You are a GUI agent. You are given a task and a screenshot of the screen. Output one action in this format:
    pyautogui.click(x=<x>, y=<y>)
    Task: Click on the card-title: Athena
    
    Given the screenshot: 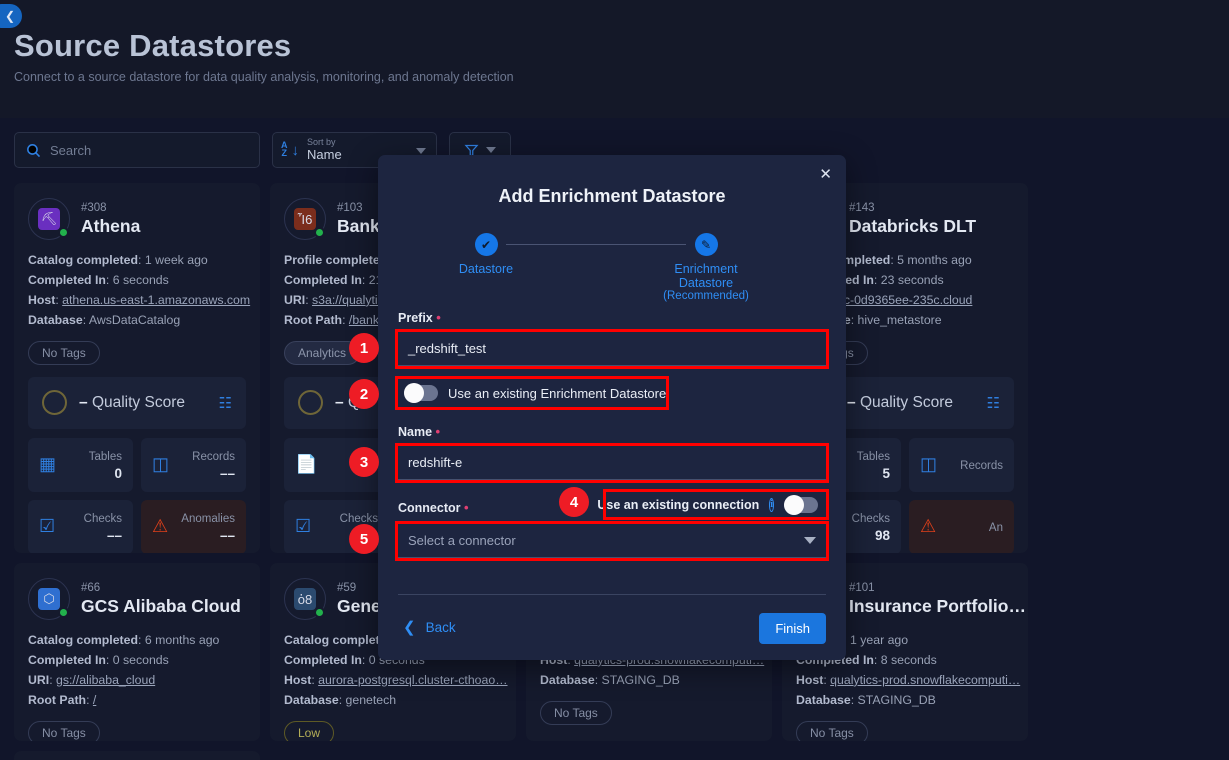 What is the action you would take?
    pyautogui.click(x=111, y=225)
    